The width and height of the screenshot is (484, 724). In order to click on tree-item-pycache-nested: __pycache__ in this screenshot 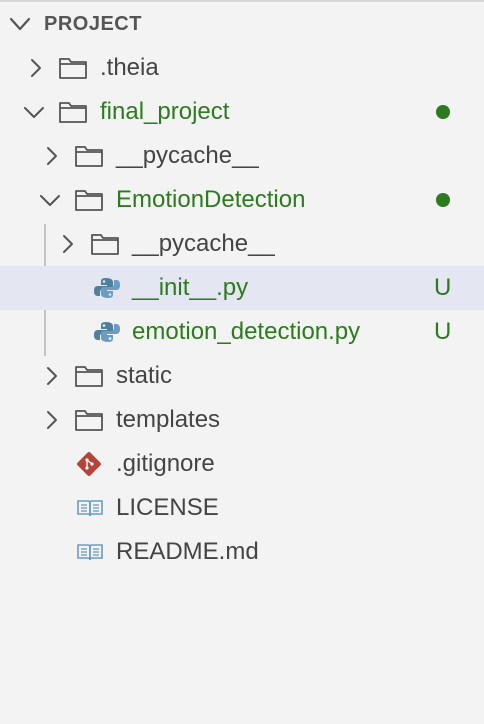, I will do `click(242, 244)`.